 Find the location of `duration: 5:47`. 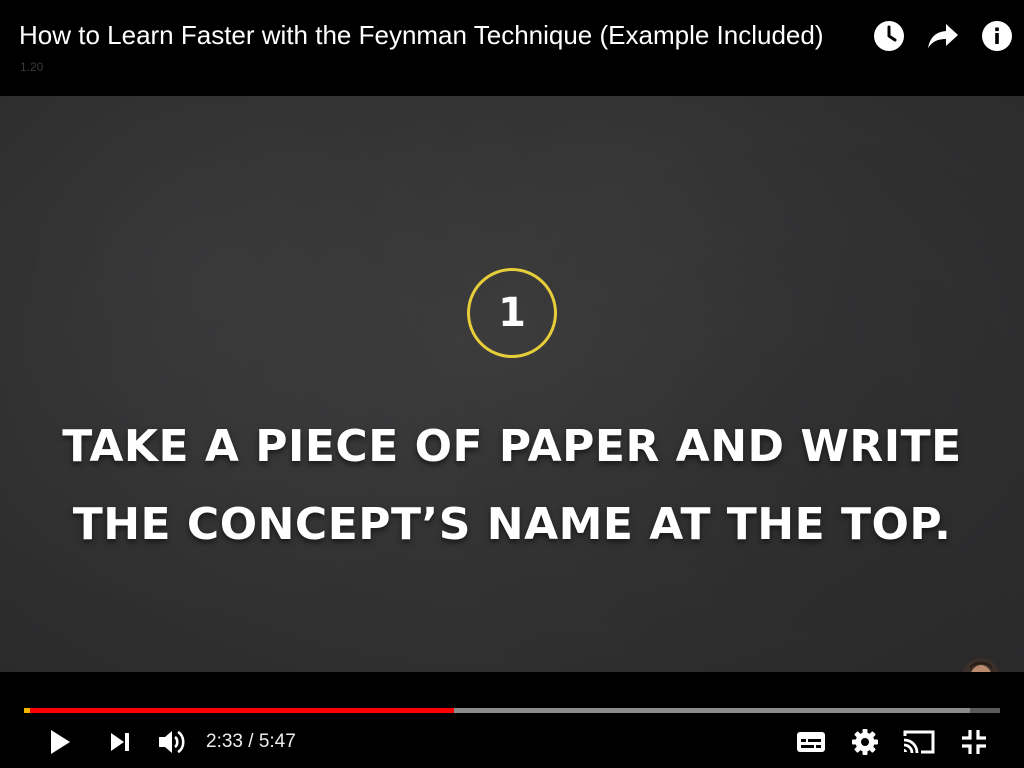

duration: 5:47 is located at coordinates (277, 741).